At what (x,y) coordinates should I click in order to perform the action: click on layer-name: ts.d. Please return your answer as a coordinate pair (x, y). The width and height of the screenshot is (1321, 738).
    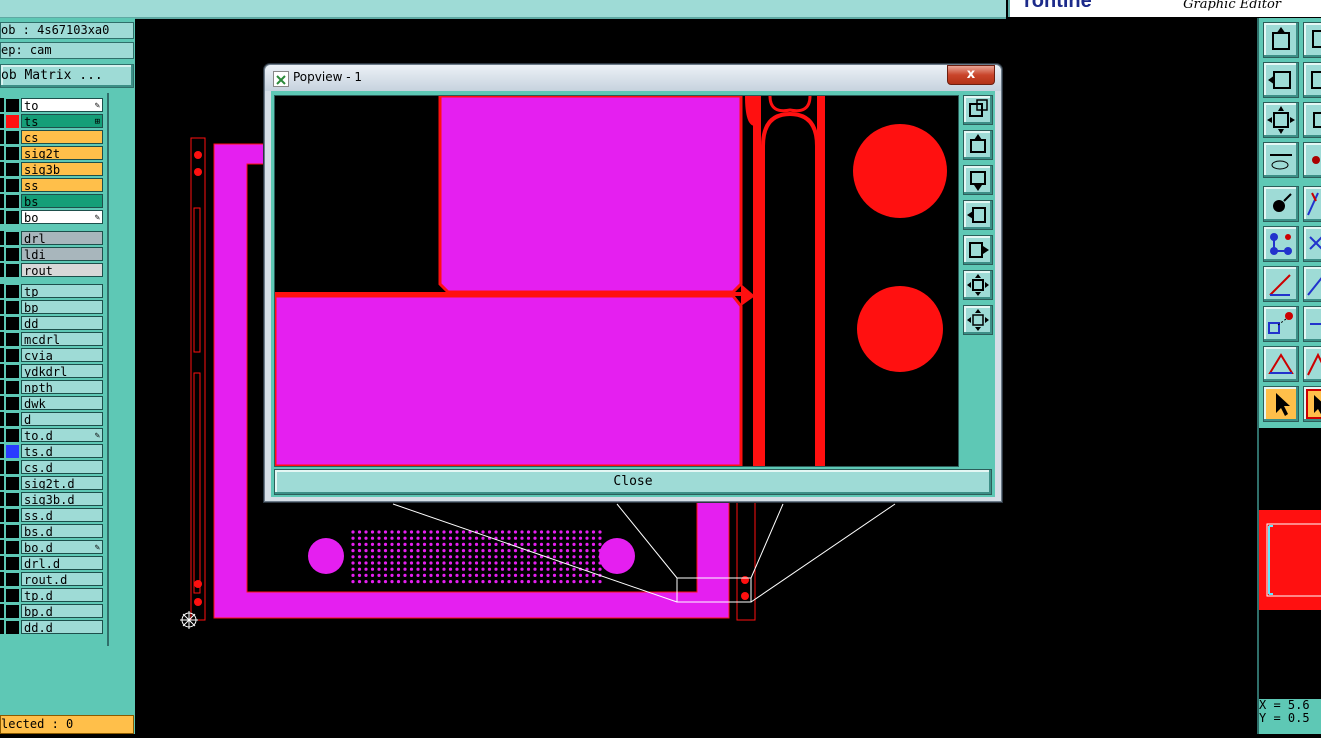
    Looking at the image, I should click on (62, 451).